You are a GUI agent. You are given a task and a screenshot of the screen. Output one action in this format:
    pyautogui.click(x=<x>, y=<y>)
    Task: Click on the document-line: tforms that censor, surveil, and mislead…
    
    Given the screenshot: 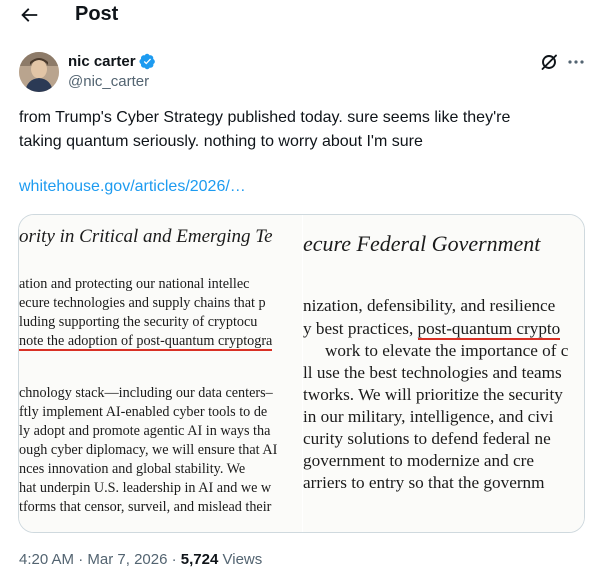 What is the action you would take?
    pyautogui.click(x=145, y=507)
    